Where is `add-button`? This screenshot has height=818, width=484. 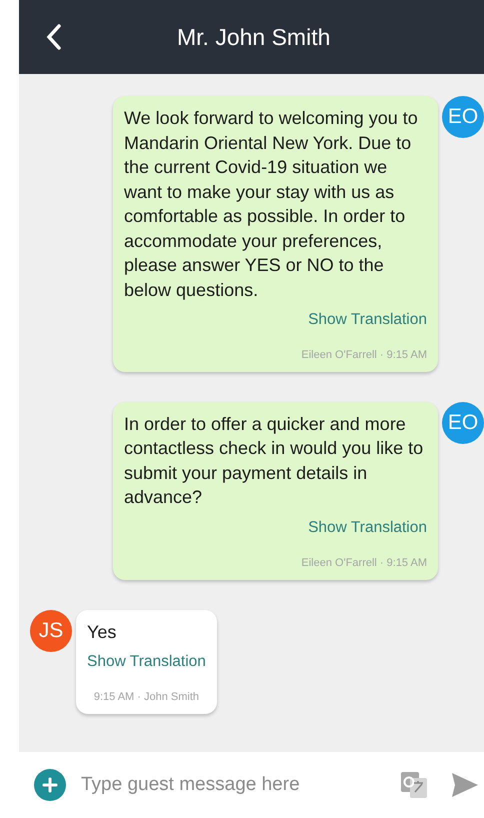
add-button is located at coordinates (50, 785).